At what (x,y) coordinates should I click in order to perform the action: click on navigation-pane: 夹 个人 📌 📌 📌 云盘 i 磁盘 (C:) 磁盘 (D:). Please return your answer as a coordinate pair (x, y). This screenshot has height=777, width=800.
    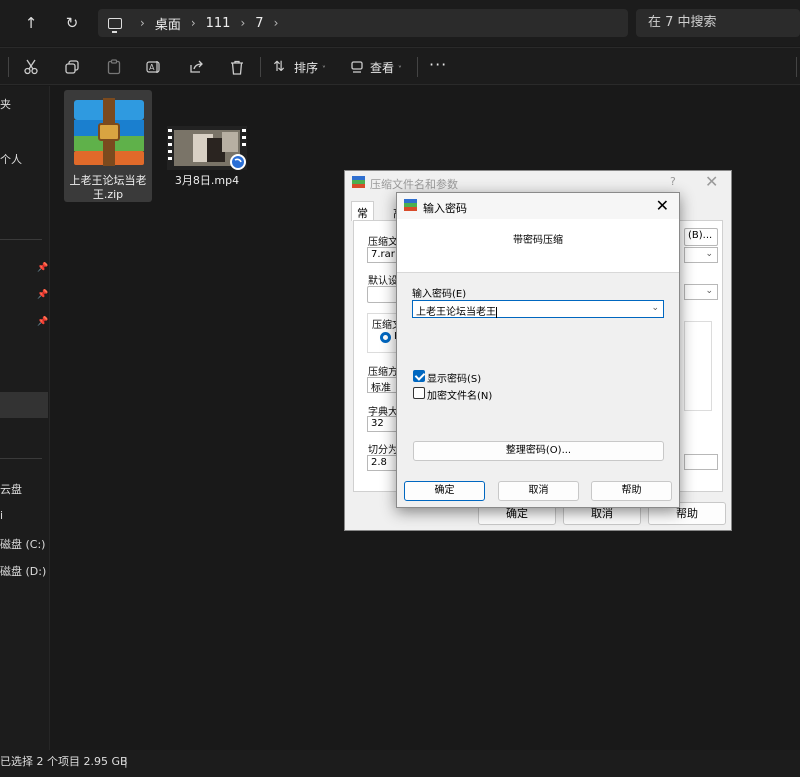
    Looking at the image, I should click on (25, 418).